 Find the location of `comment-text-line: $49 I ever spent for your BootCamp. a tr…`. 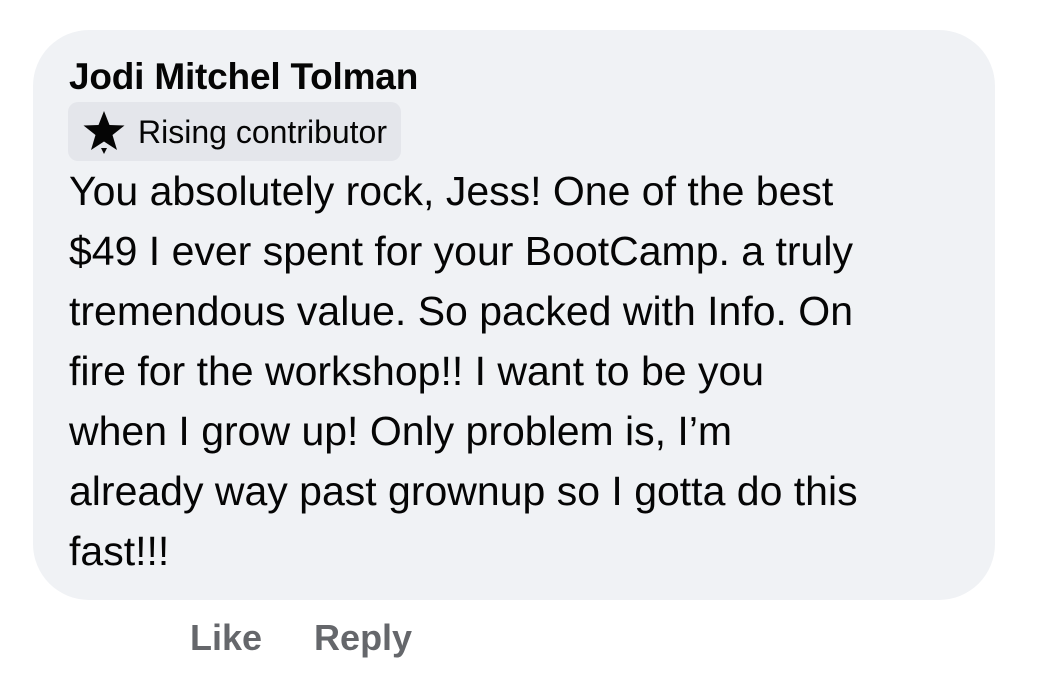

comment-text-line: $49 I ever spent for your BootCamp. a tr… is located at coordinates (461, 251).